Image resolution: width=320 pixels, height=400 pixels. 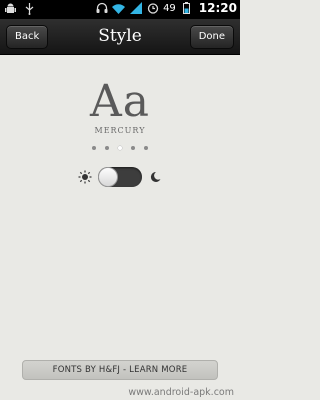 What do you see at coordinates (108, 177) in the screenshot?
I see `toggle-knob` at bounding box center [108, 177].